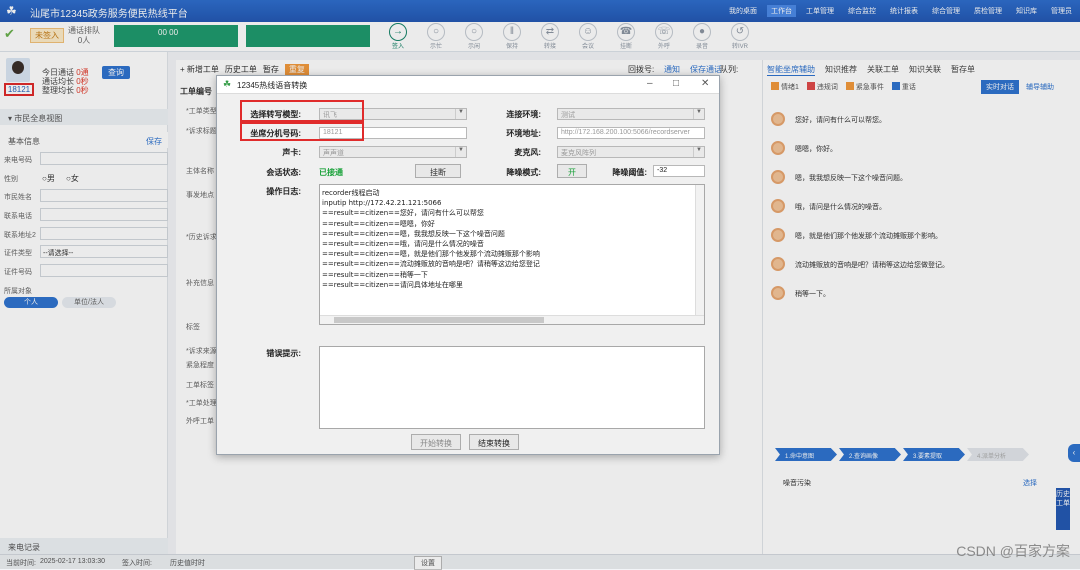 The image size is (1080, 570). I want to click on error-output, so click(512, 387).